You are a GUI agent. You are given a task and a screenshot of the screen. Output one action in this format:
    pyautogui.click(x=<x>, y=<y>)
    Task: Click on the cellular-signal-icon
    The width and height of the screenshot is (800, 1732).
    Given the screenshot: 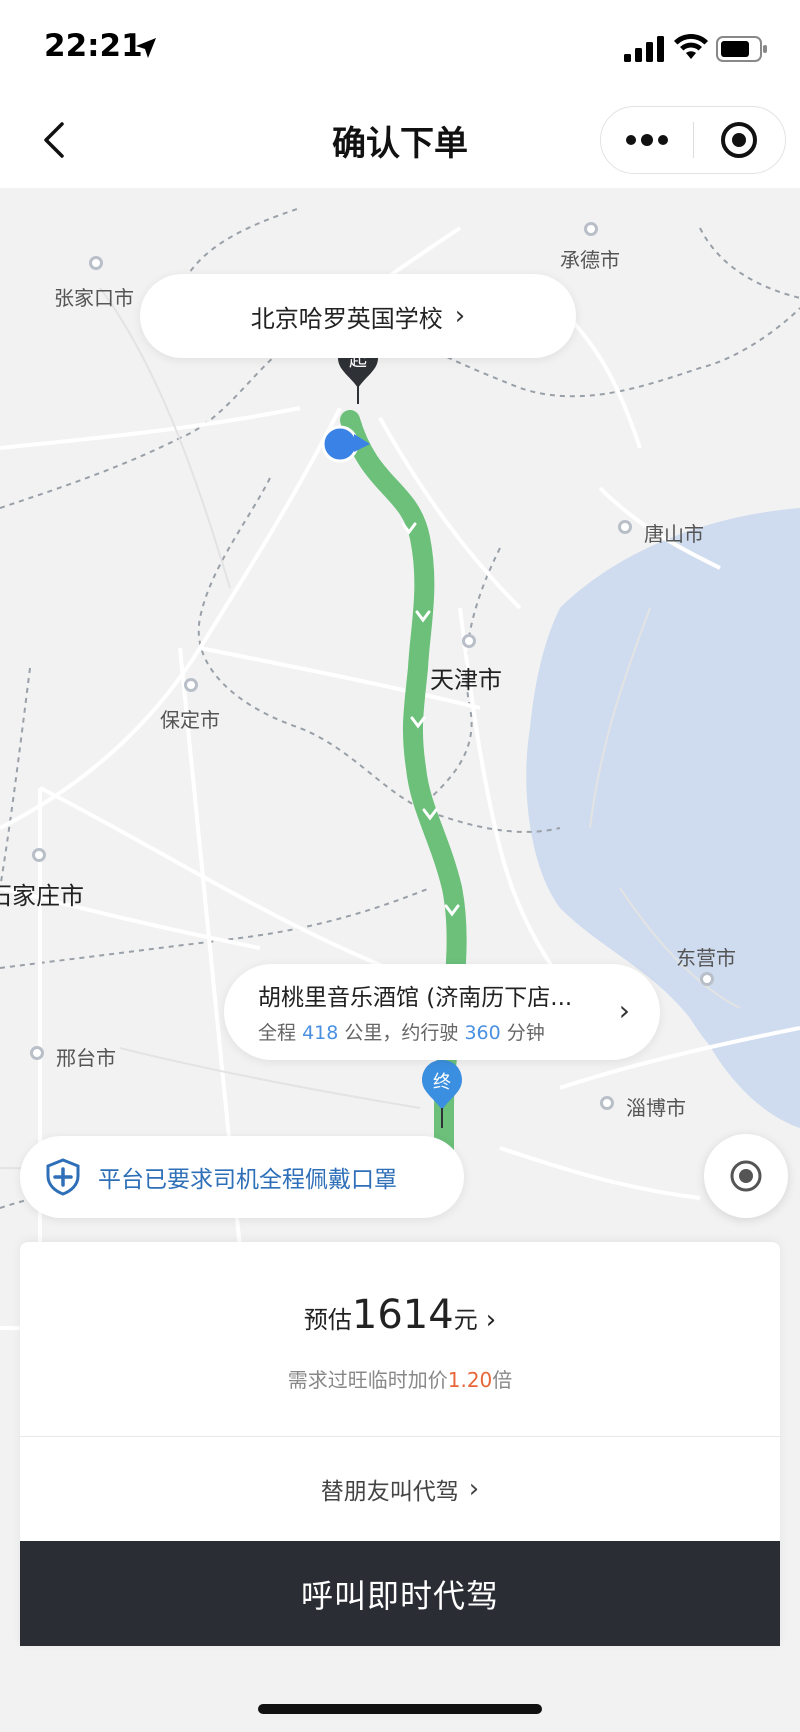 What is the action you would take?
    pyautogui.click(x=644, y=49)
    